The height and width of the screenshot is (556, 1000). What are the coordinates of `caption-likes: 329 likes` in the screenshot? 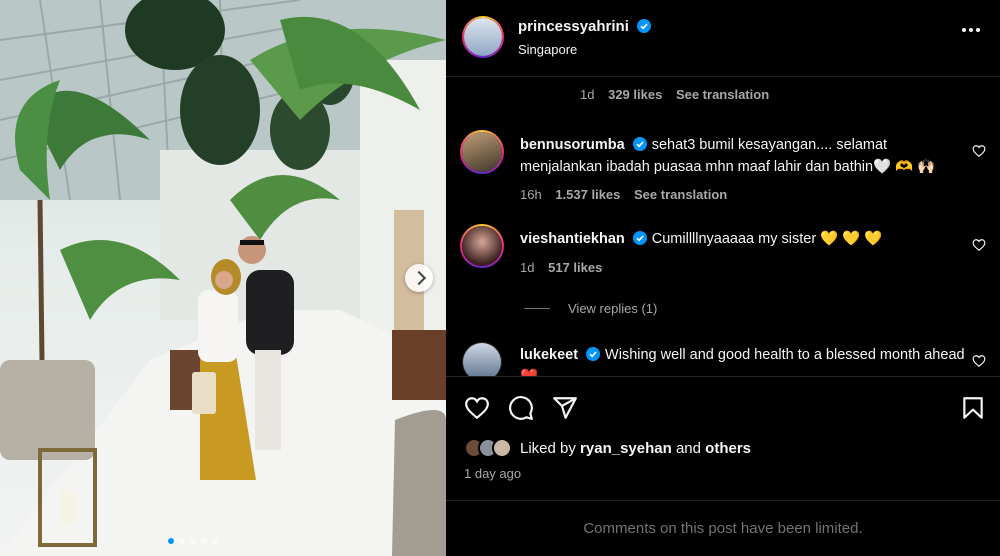 It's located at (635, 94).